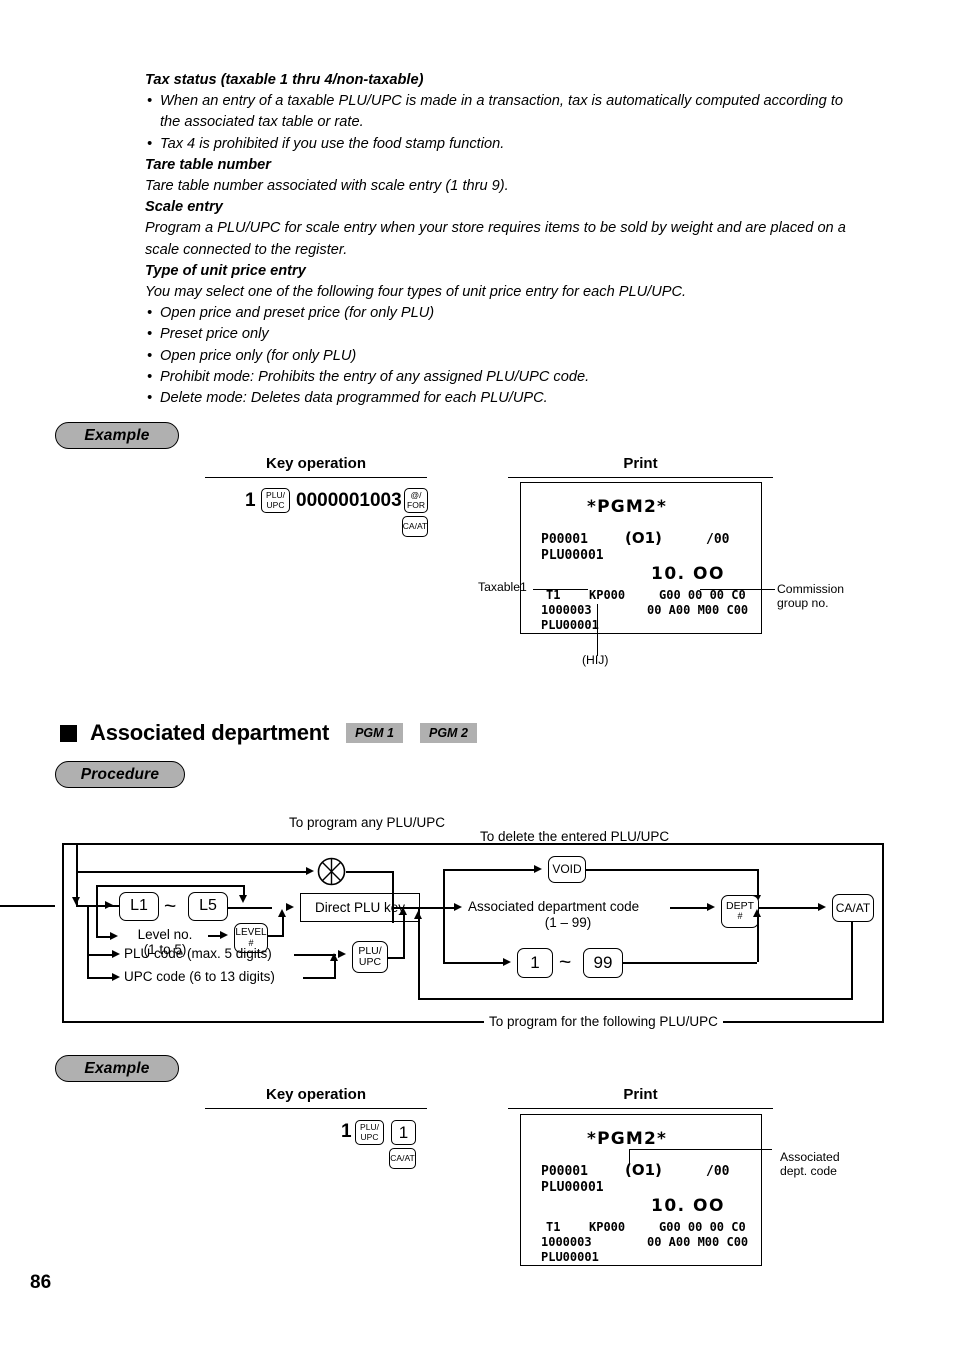 This screenshot has height=1349, width=954. What do you see at coordinates (575, 836) in the screenshot?
I see `flow-label-delete-entered-plu: To delete the entered PLU/UPC` at bounding box center [575, 836].